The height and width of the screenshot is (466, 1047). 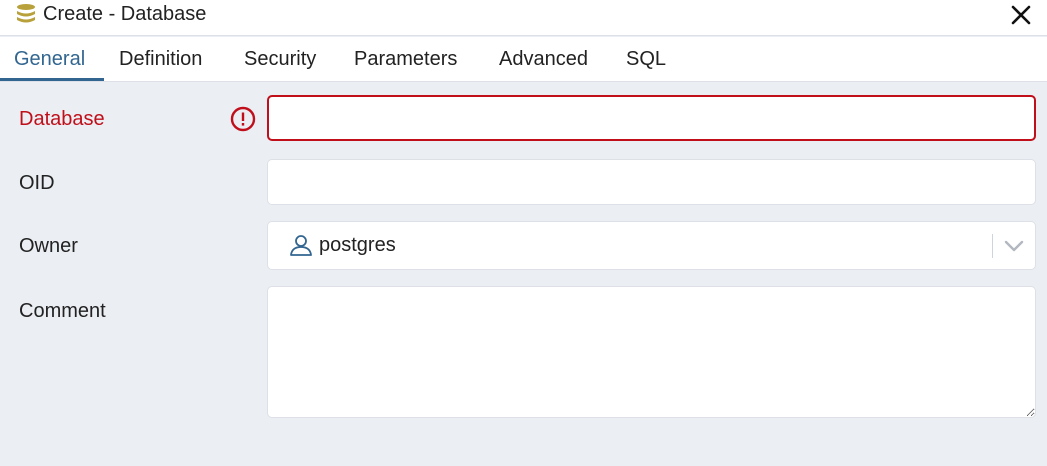 What do you see at coordinates (243, 119) in the screenshot?
I see `error-icon` at bounding box center [243, 119].